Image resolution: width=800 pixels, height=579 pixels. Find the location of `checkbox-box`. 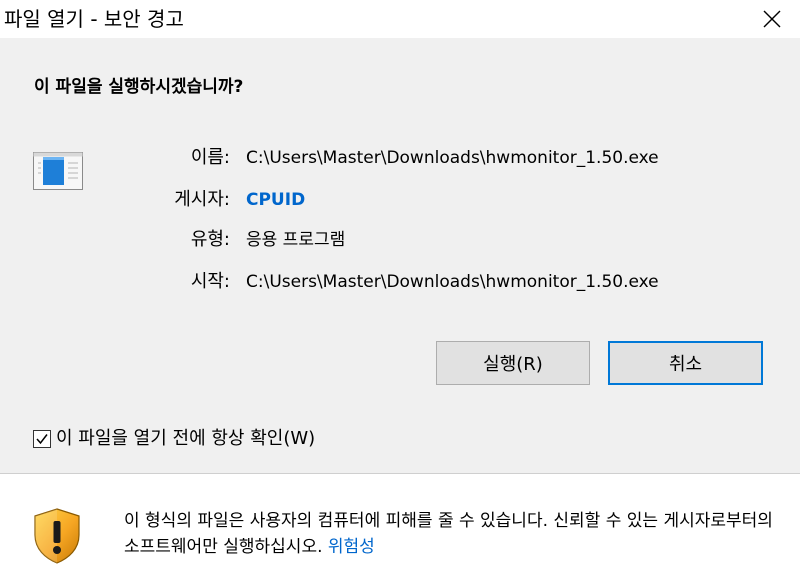

checkbox-box is located at coordinates (42, 439).